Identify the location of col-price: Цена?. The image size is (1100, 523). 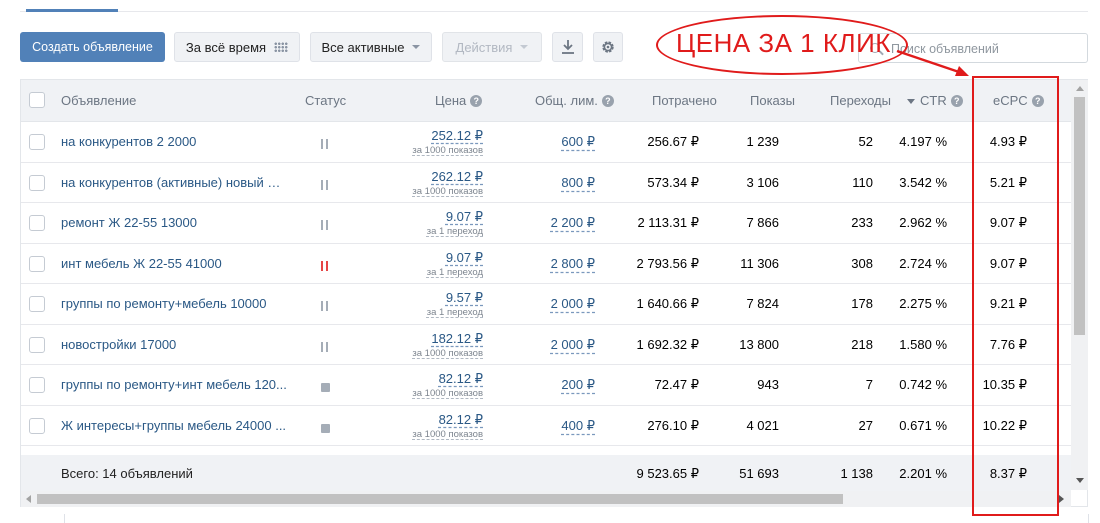
(459, 100).